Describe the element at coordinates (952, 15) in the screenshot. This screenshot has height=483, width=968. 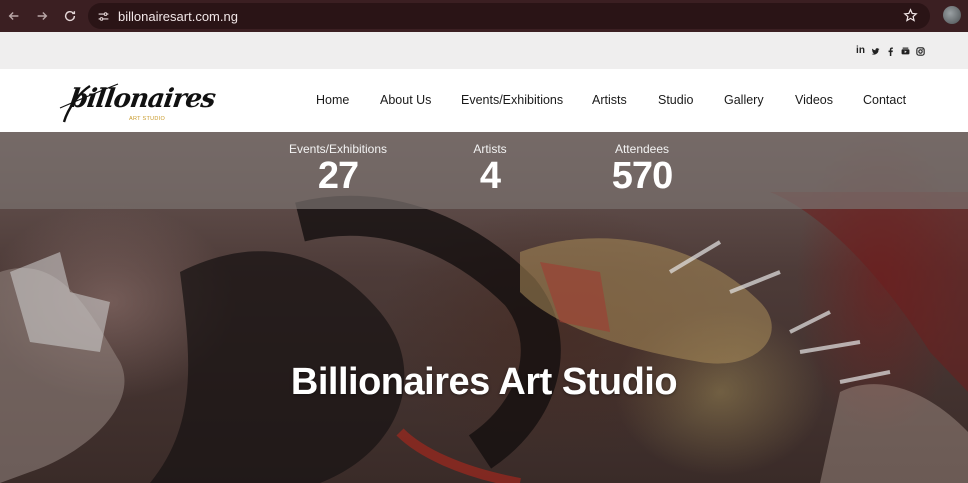
I see `profile-avatar` at that location.